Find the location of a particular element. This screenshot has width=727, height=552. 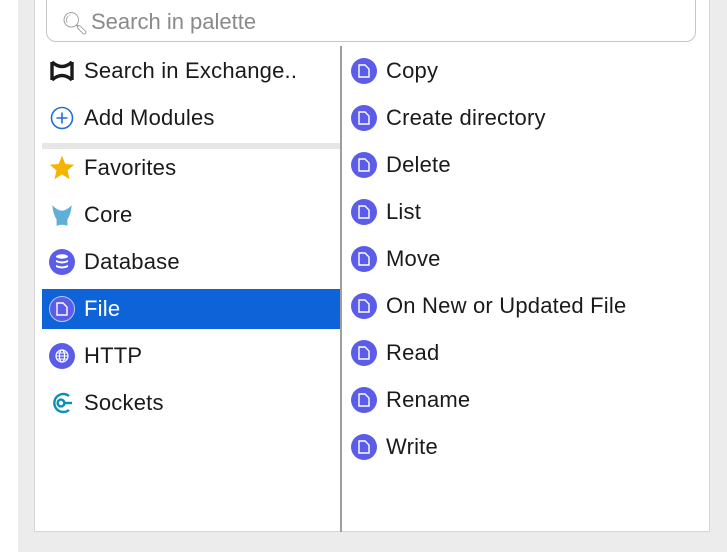

operation-rename: Rename is located at coordinates (497, 400).